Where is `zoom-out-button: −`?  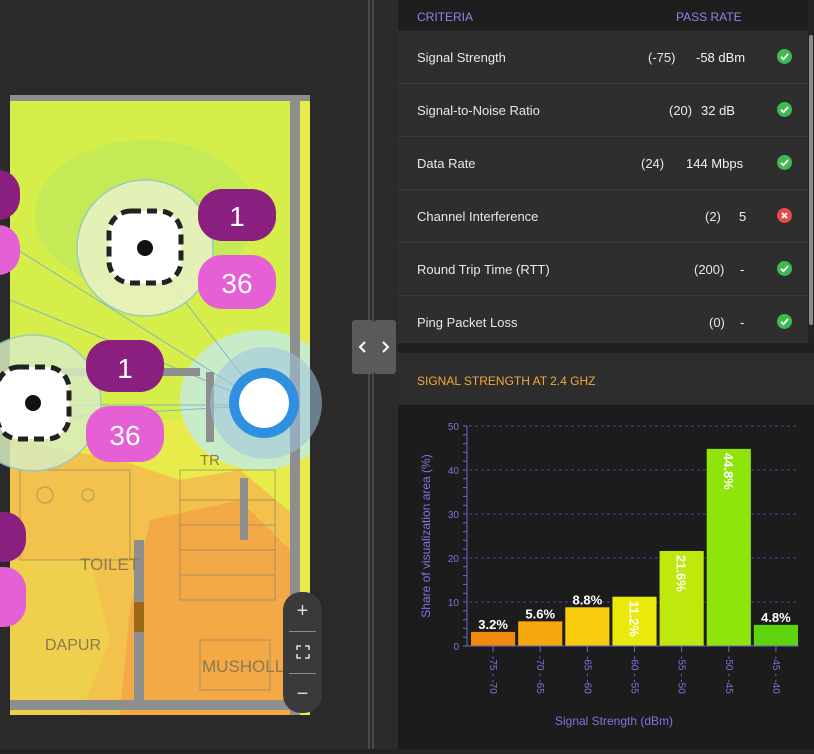
zoom-out-button: − is located at coordinates (302, 694).